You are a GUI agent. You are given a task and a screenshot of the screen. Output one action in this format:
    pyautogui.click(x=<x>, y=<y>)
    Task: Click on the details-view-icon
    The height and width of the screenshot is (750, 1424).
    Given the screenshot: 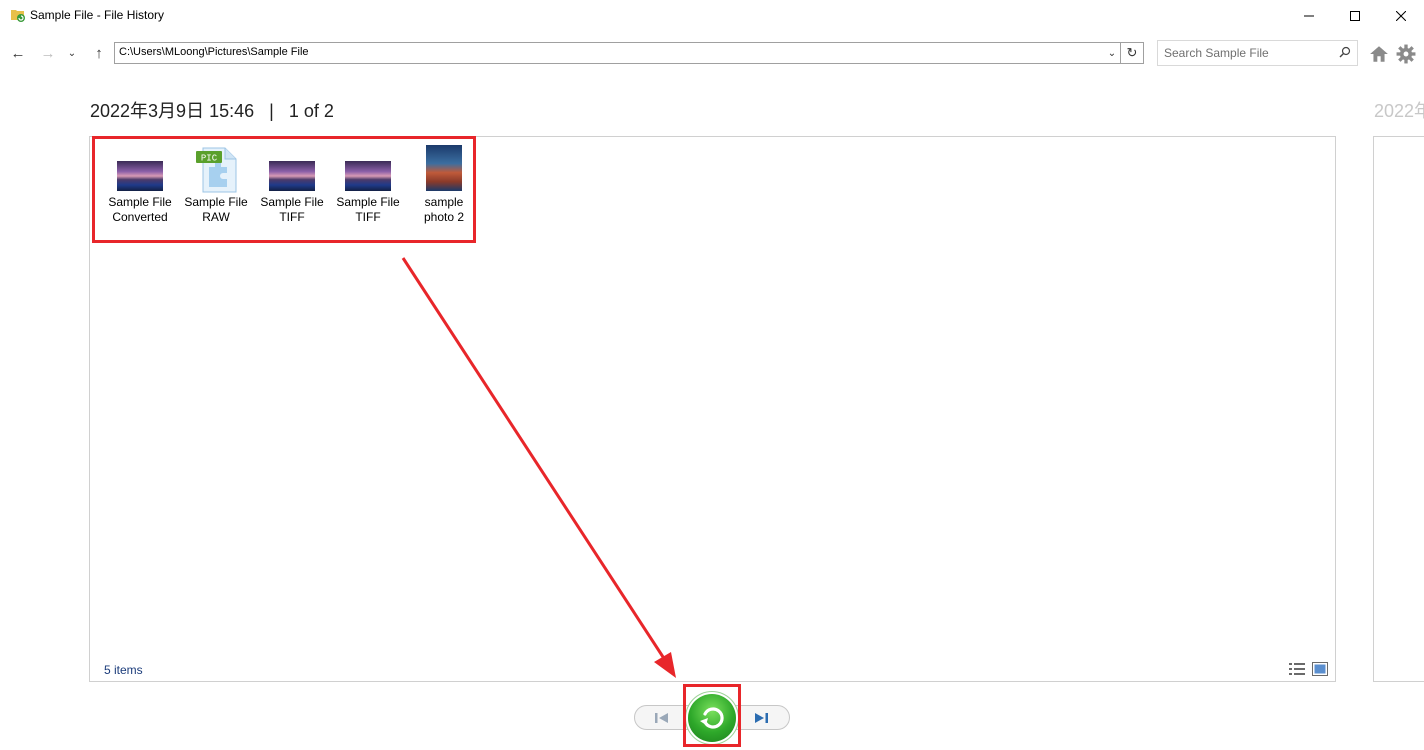 What is the action you would take?
    pyautogui.click(x=1297, y=669)
    